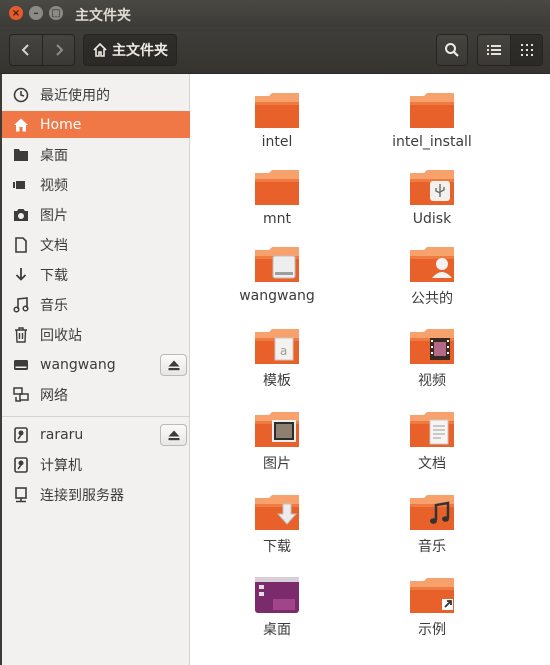 This screenshot has height=665, width=550. I want to click on file-name: 音乐, so click(432, 547).